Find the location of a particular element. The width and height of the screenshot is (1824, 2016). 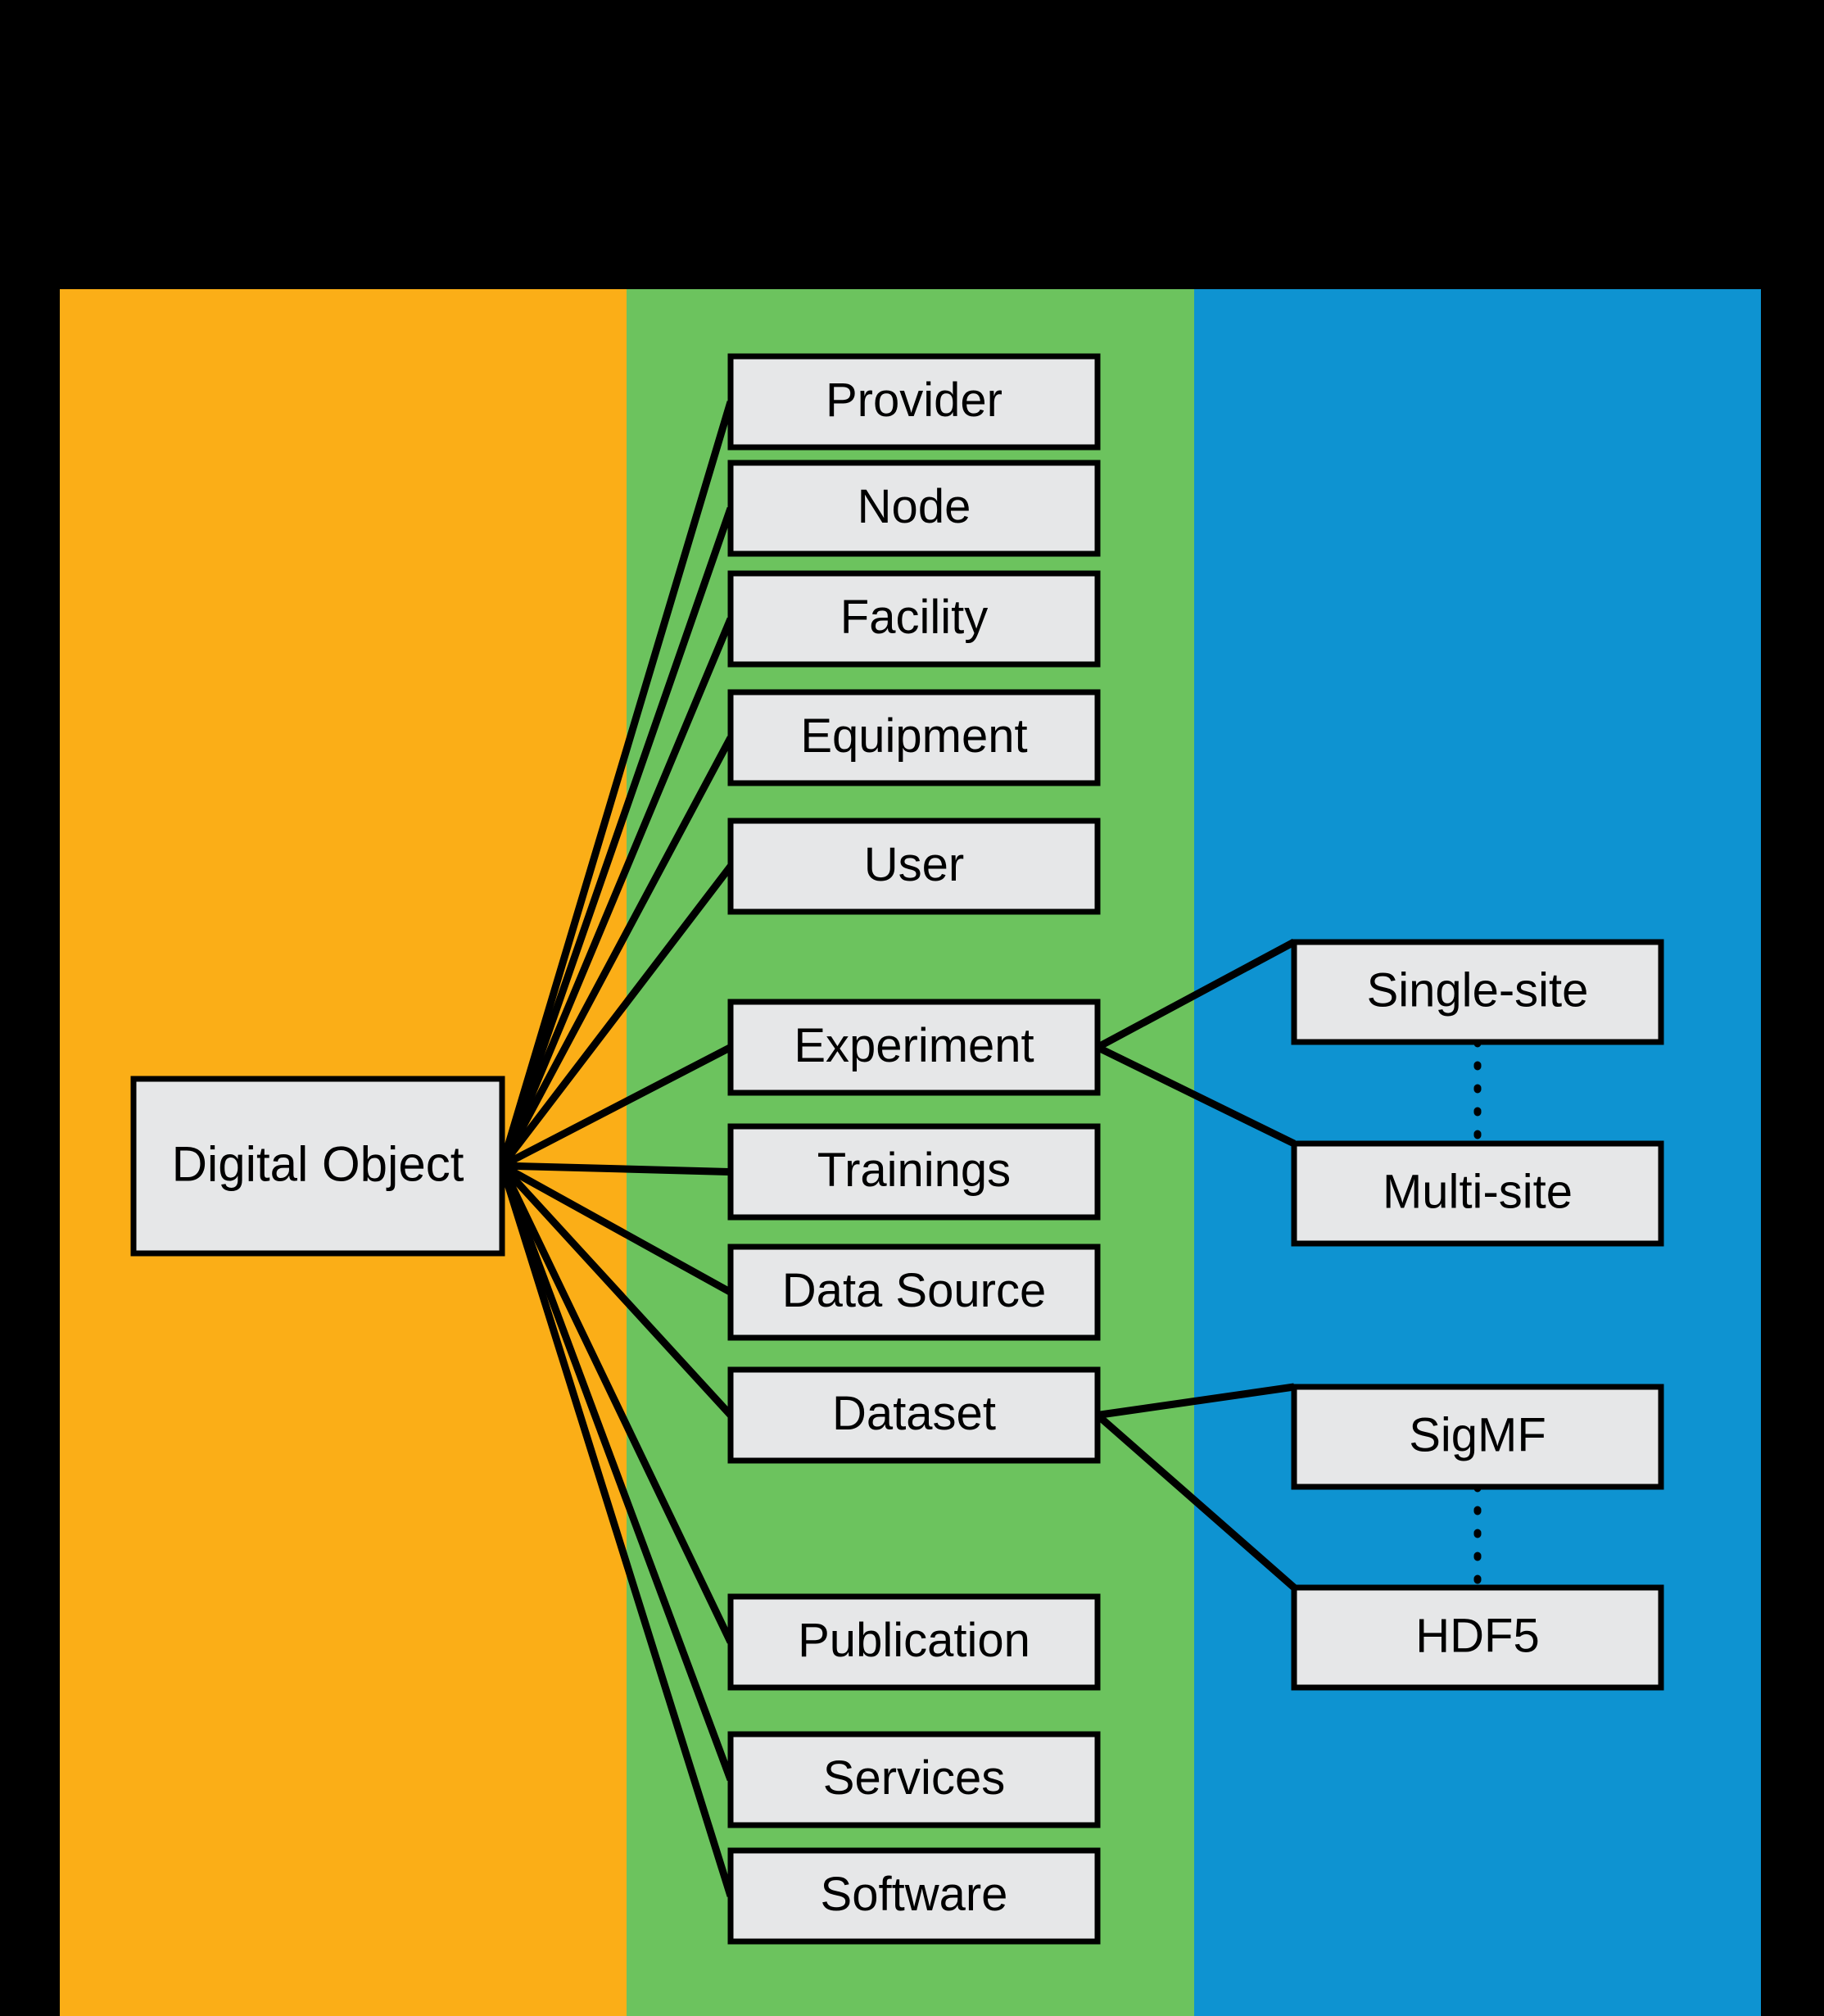

node-box-digital-object: Digital Object is located at coordinates (318, 1166).